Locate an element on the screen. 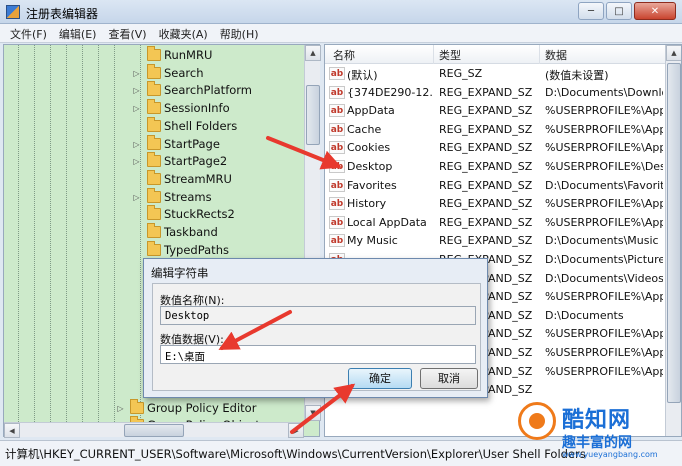 The image size is (682, 466). ok-button: 确定 is located at coordinates (380, 378).